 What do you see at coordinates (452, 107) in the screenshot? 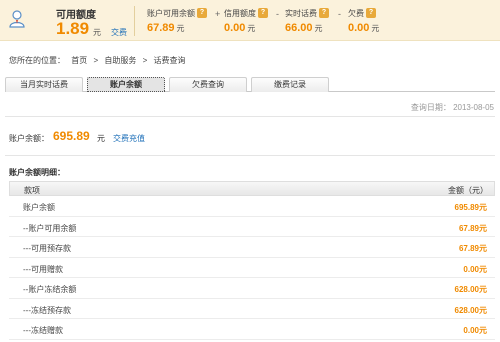
I see `query-date: 查询日期： 2013-08-05` at bounding box center [452, 107].